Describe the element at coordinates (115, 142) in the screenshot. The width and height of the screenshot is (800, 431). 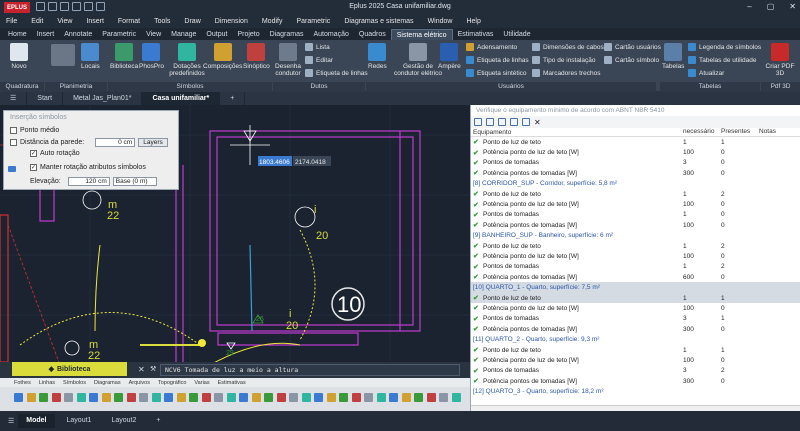
I see `distancia-input: 0 cm` at that location.